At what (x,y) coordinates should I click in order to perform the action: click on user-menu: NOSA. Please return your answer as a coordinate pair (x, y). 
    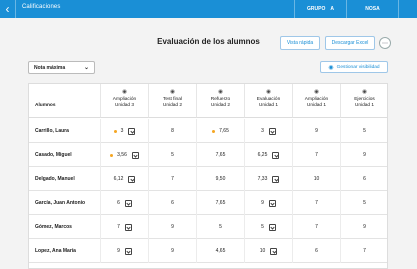
    Looking at the image, I should click on (372, 9).